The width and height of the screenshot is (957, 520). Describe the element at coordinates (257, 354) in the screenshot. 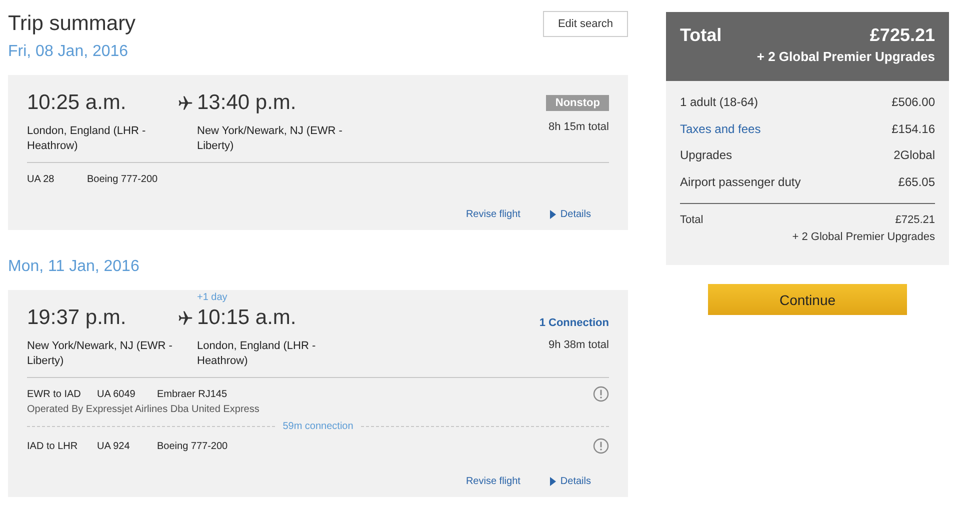

I see `arrival-city: London, England (LHR - Heathrow)` at that location.